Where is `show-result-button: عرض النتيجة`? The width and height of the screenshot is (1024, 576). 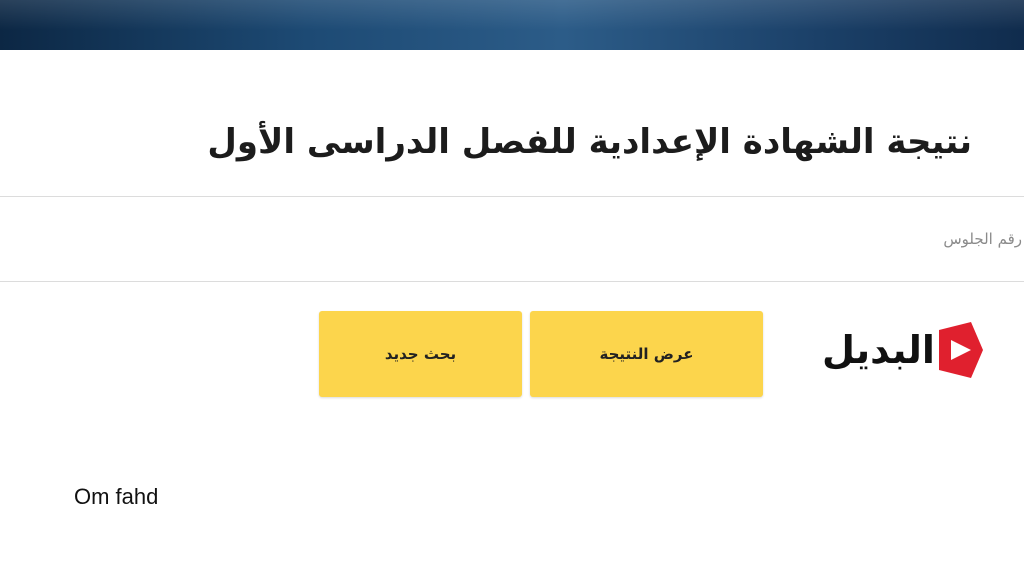 show-result-button: عرض النتيجة is located at coordinates (646, 354).